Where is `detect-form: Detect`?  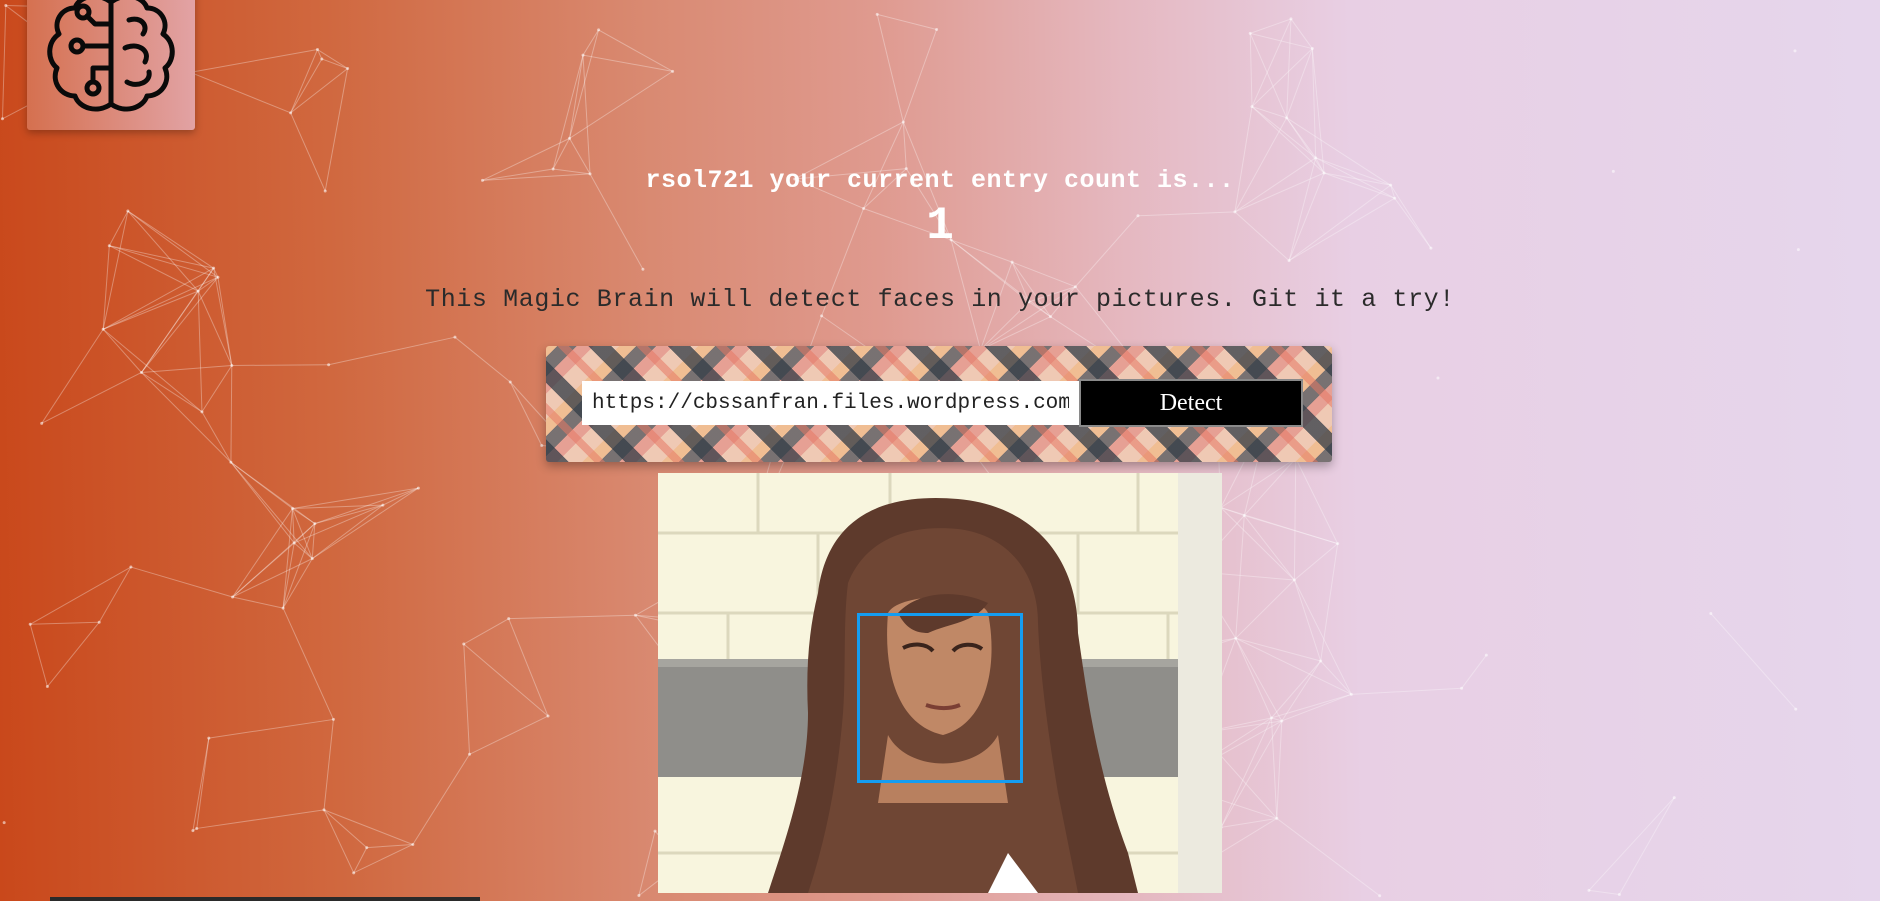
detect-form: Detect is located at coordinates (939, 404).